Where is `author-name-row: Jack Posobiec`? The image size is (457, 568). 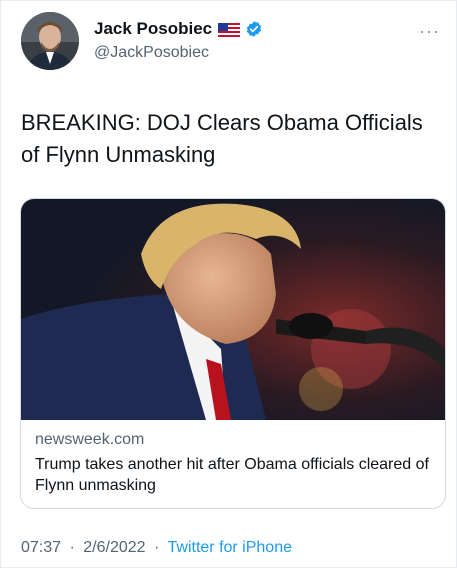 author-name-row: Jack Posobiec is located at coordinates (178, 29).